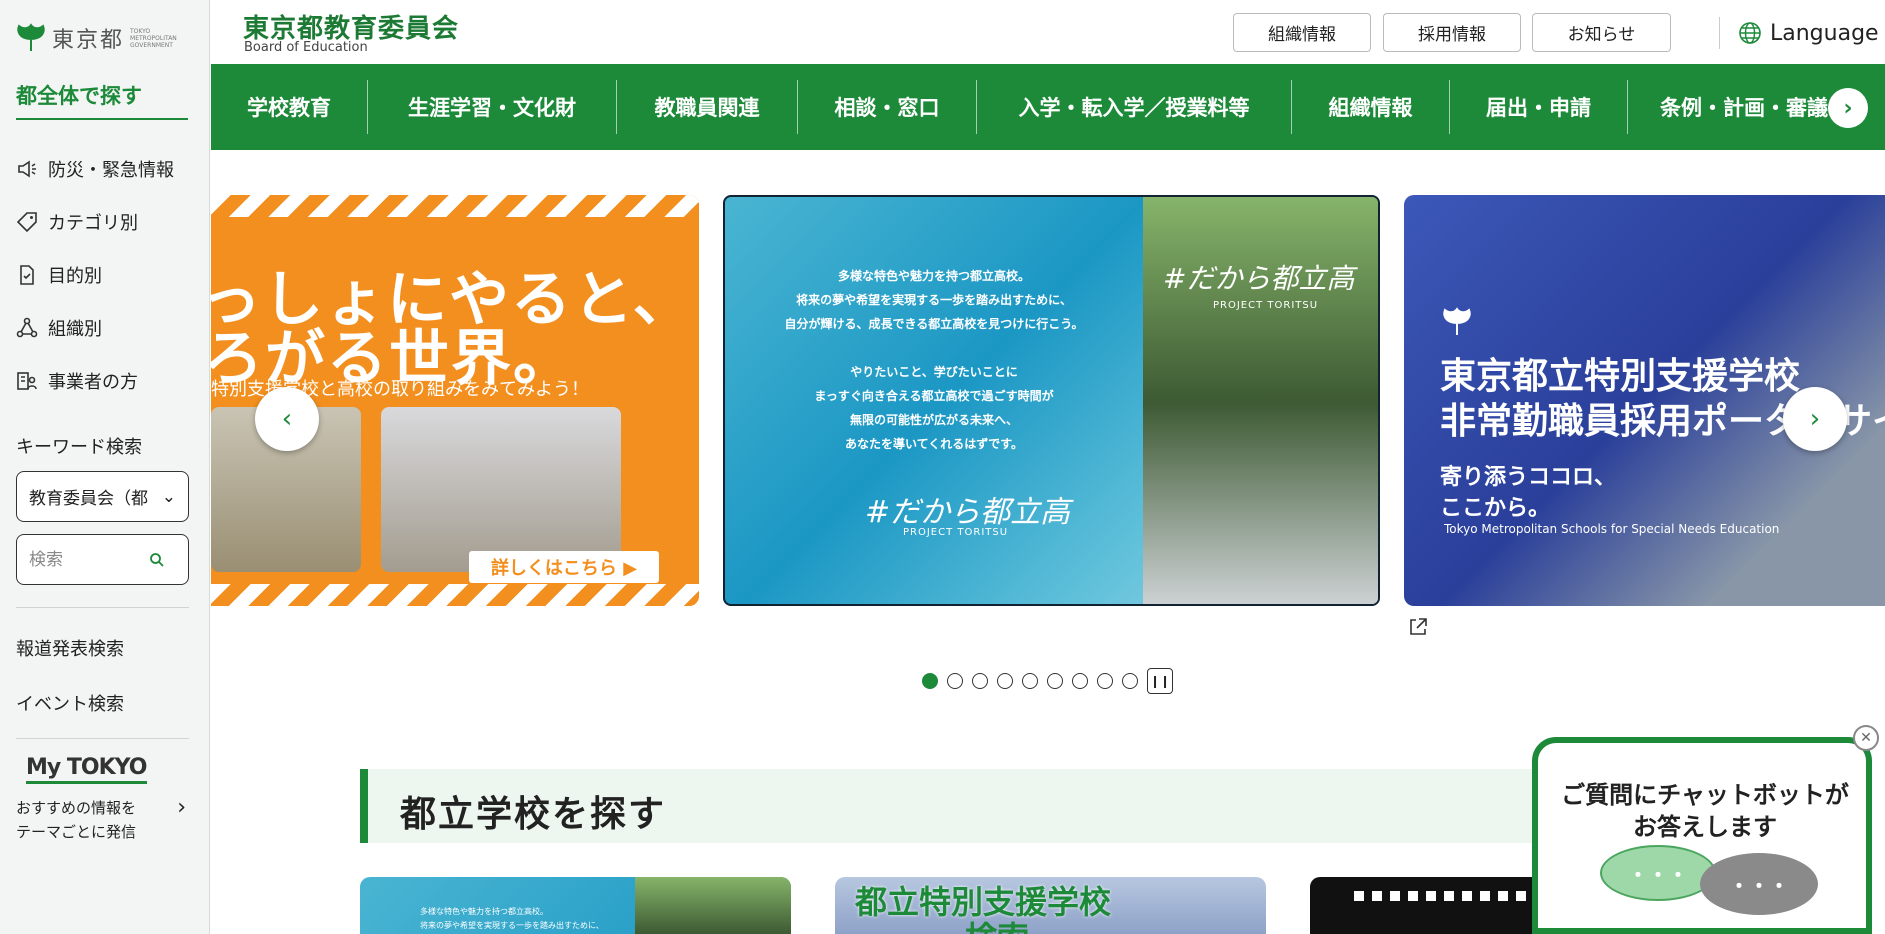  What do you see at coordinates (1160, 681) in the screenshot?
I see `pause-icon: ❙❙` at bounding box center [1160, 681].